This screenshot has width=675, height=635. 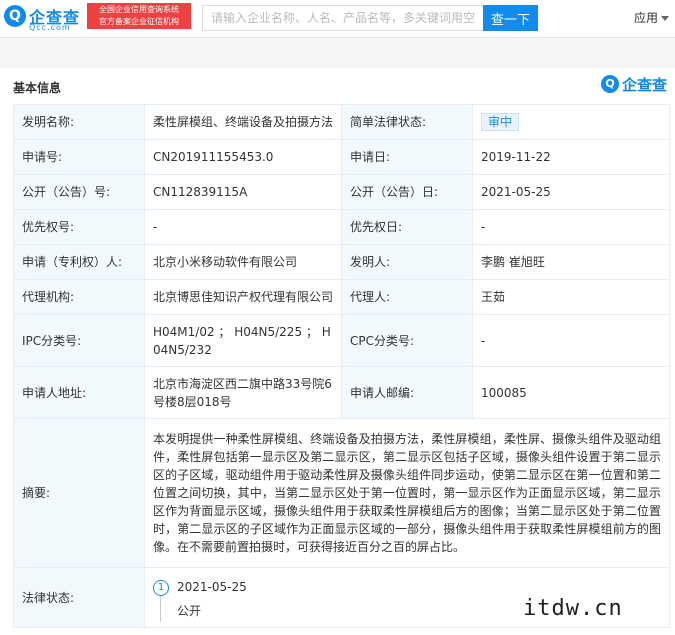 What do you see at coordinates (79, 227) in the screenshot?
I see `priority-number-label: 优先权号:` at bounding box center [79, 227].